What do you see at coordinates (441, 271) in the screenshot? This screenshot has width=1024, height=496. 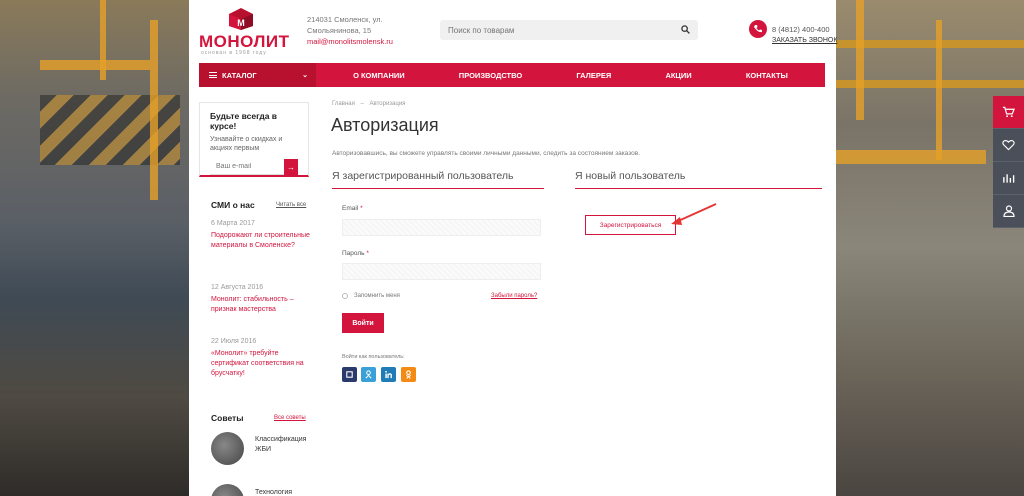 I see `password-field` at bounding box center [441, 271].